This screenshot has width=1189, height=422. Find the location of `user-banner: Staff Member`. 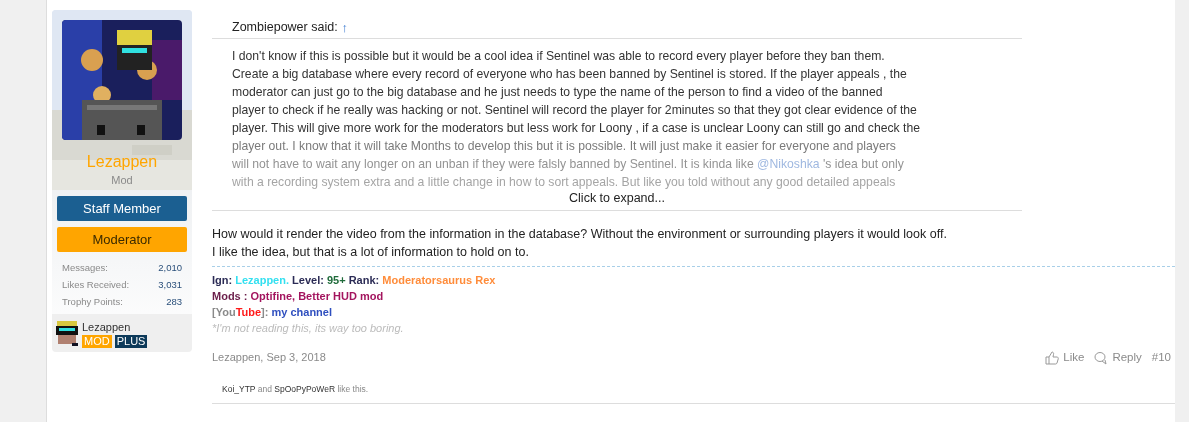

user-banner: Staff Member is located at coordinates (122, 208).